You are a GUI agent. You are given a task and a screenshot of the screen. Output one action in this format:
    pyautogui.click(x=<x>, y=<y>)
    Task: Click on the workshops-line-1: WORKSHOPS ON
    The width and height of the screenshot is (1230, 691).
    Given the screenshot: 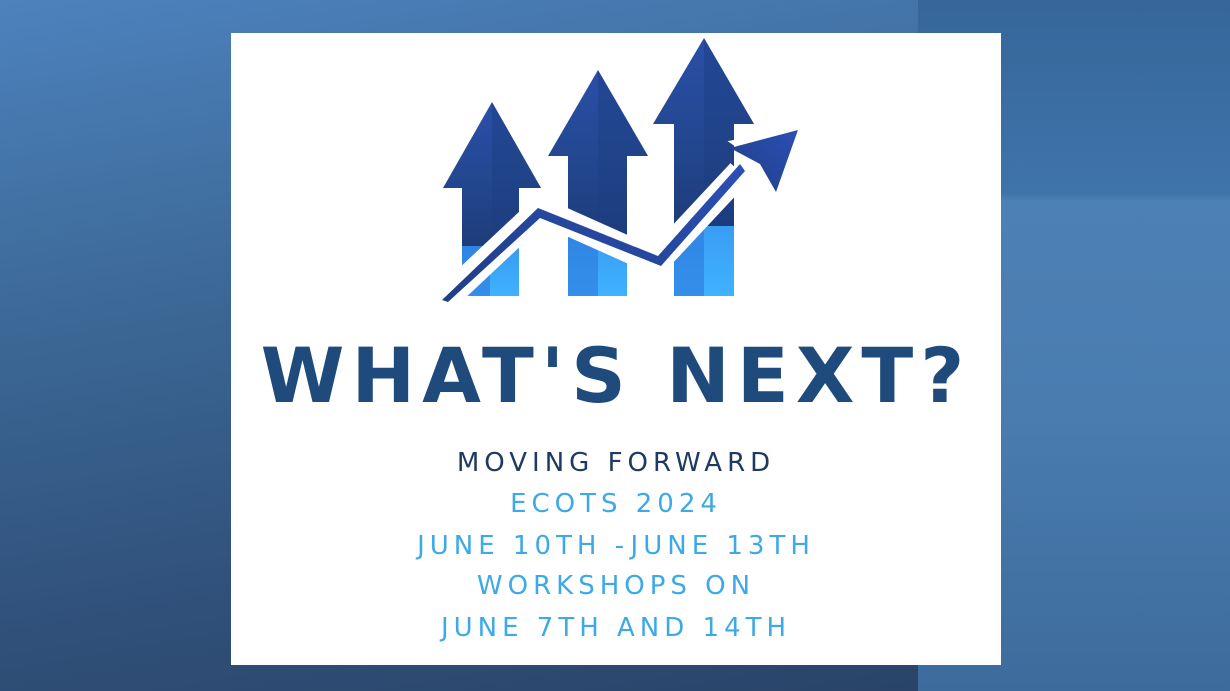 What is the action you would take?
    pyautogui.click(x=616, y=586)
    